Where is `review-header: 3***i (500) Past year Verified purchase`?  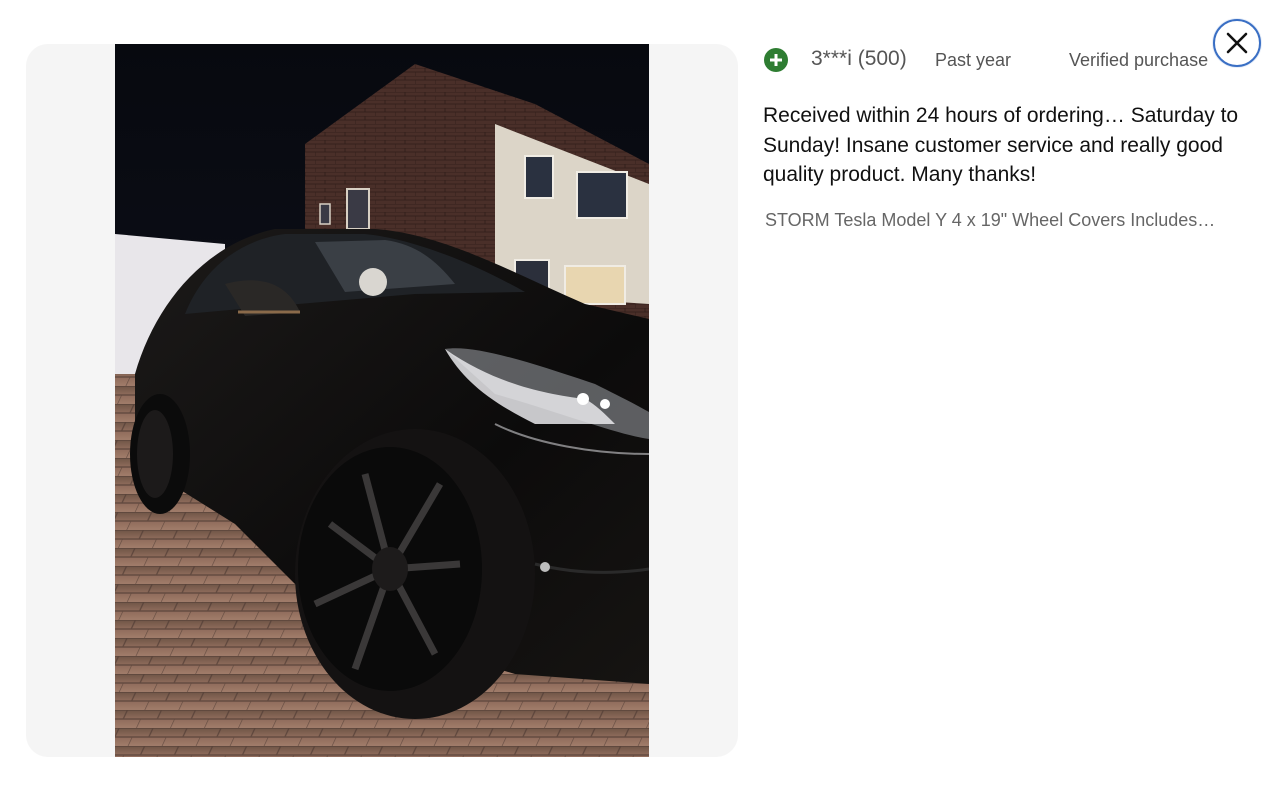 review-header: 3***i (500) Past year Verified purchase is located at coordinates (988, 60).